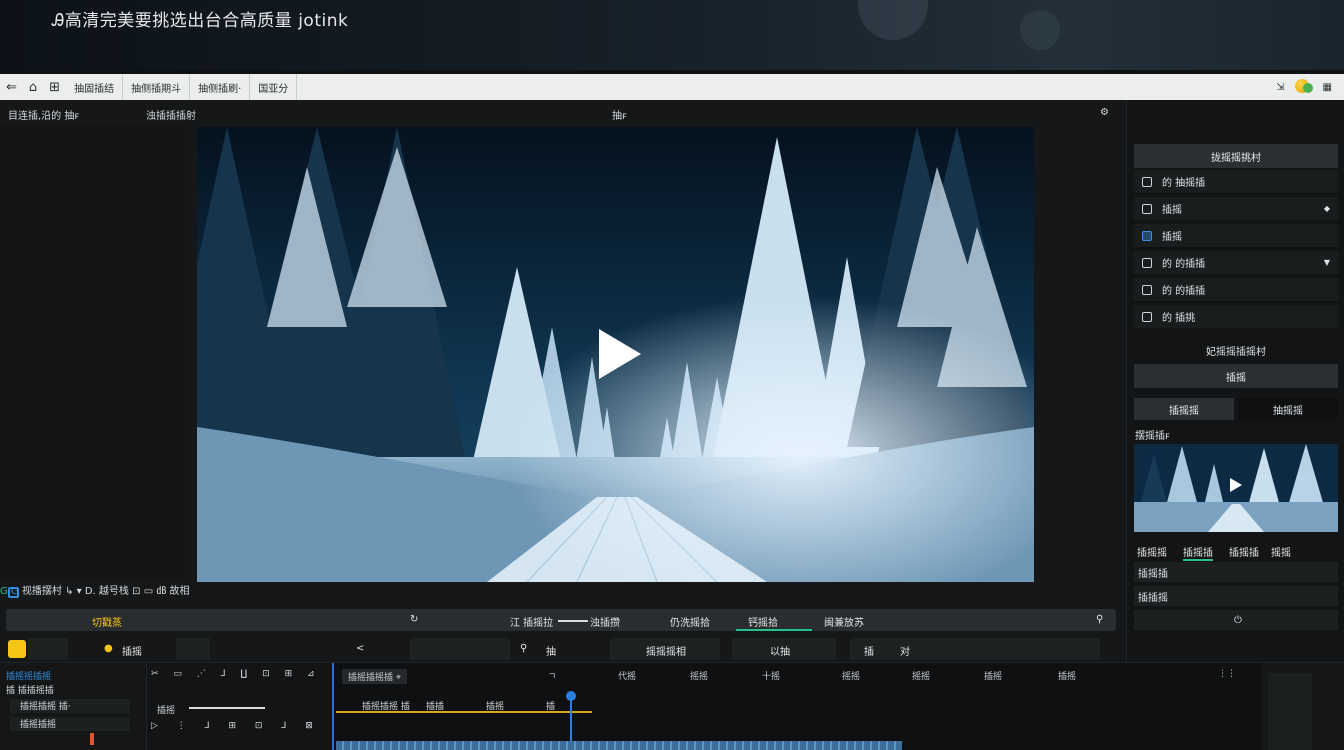 This screenshot has width=1344, height=750. Describe the element at coordinates (1067, 677) in the screenshot. I see `ruler-label: 插摇` at that location.